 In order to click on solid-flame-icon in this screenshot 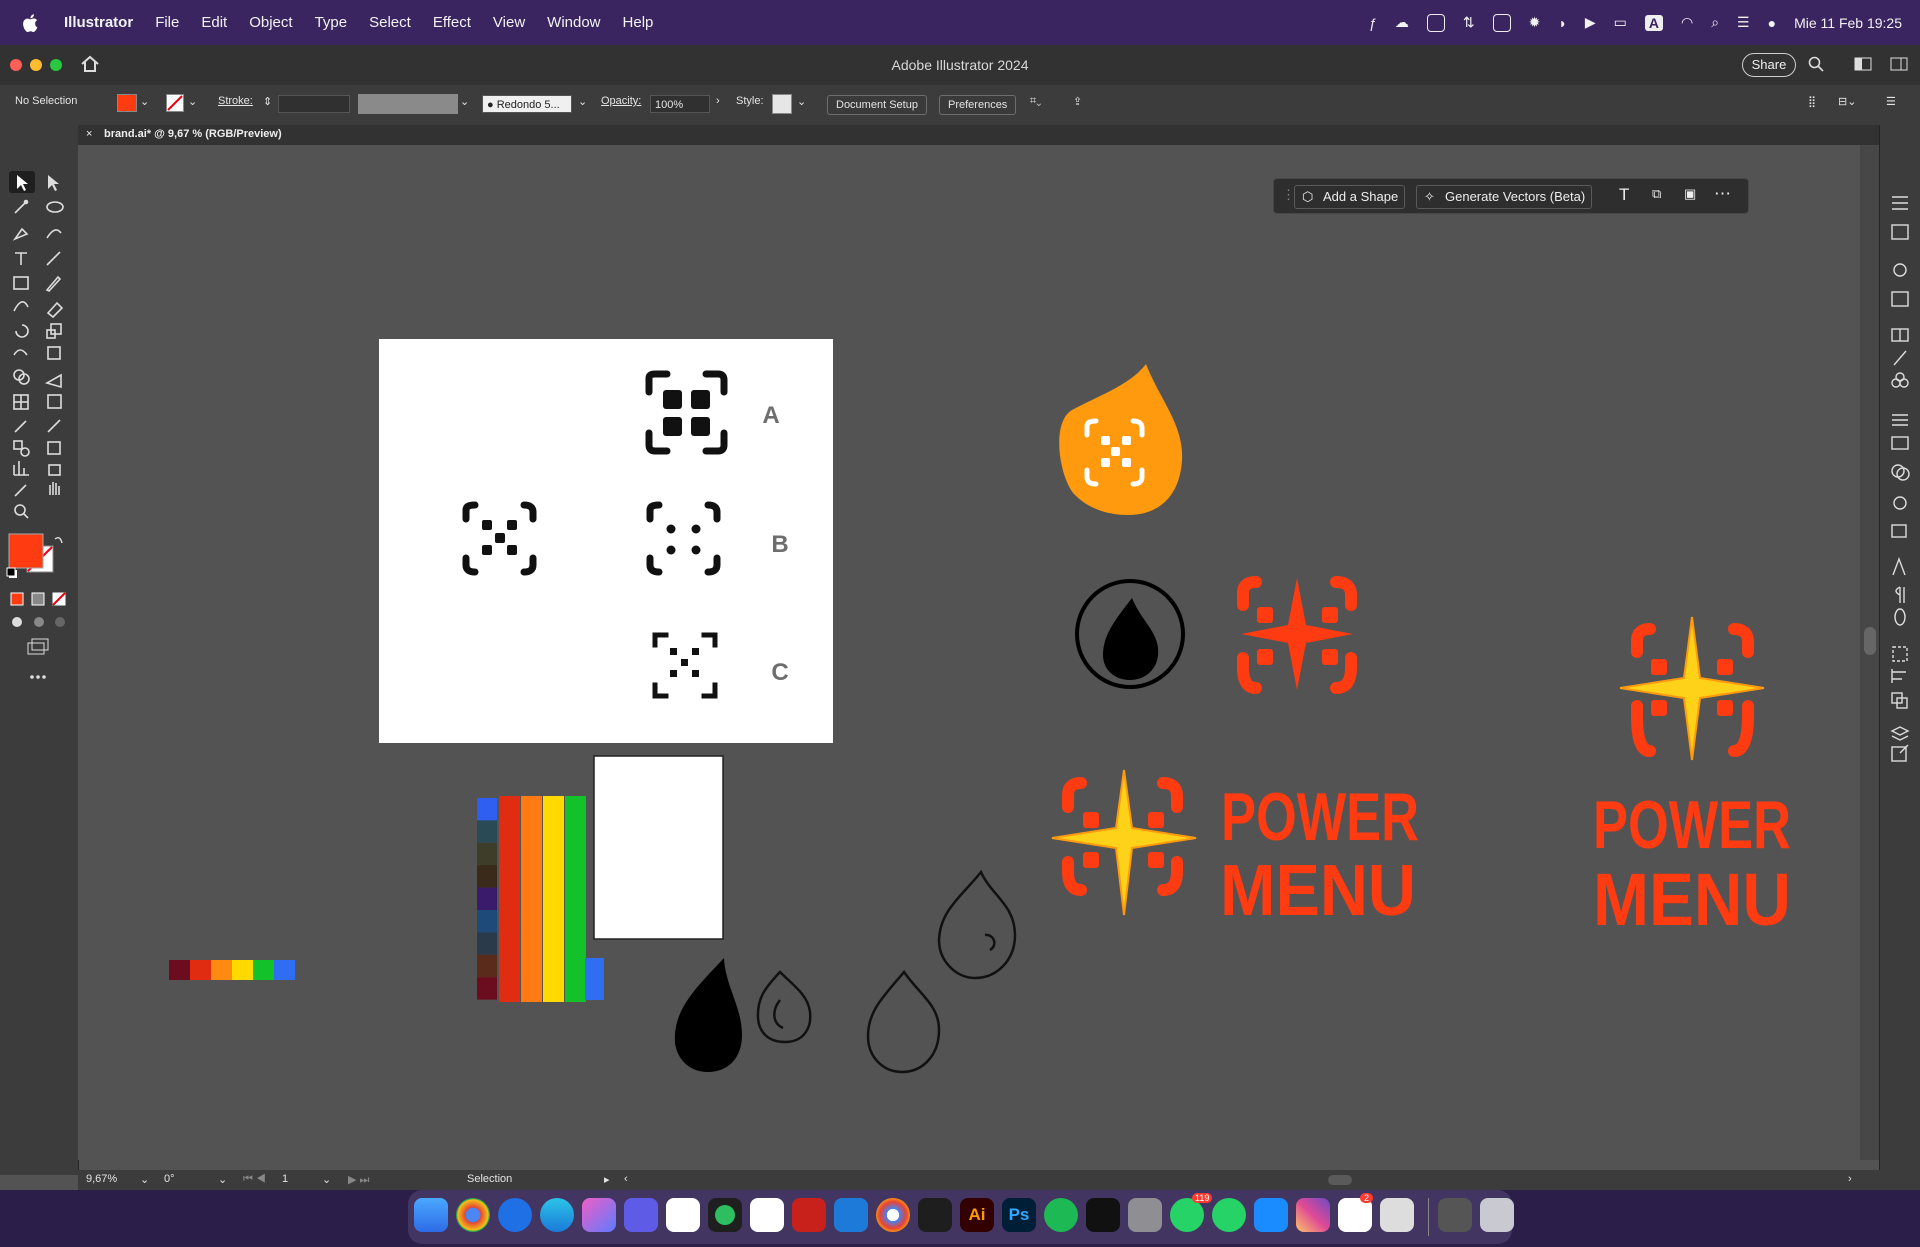, I will do `click(708, 1015)`.